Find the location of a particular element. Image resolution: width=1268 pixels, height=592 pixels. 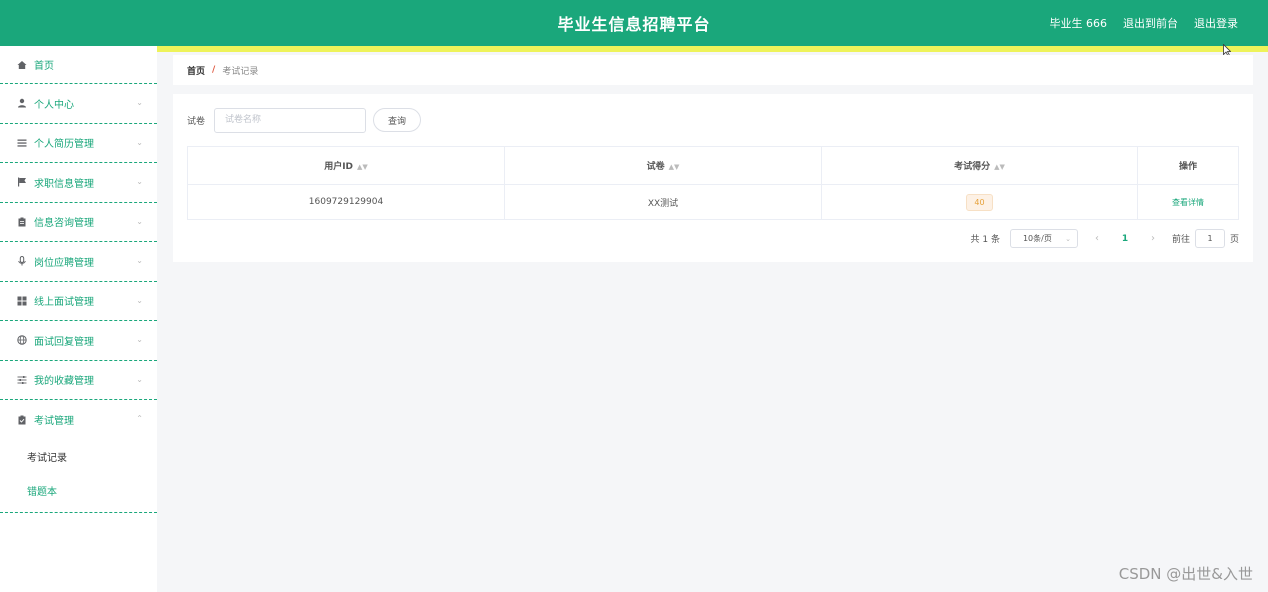

sidebar-item-favorites: 我的收藏管理 ⌄ is located at coordinates (78, 380).